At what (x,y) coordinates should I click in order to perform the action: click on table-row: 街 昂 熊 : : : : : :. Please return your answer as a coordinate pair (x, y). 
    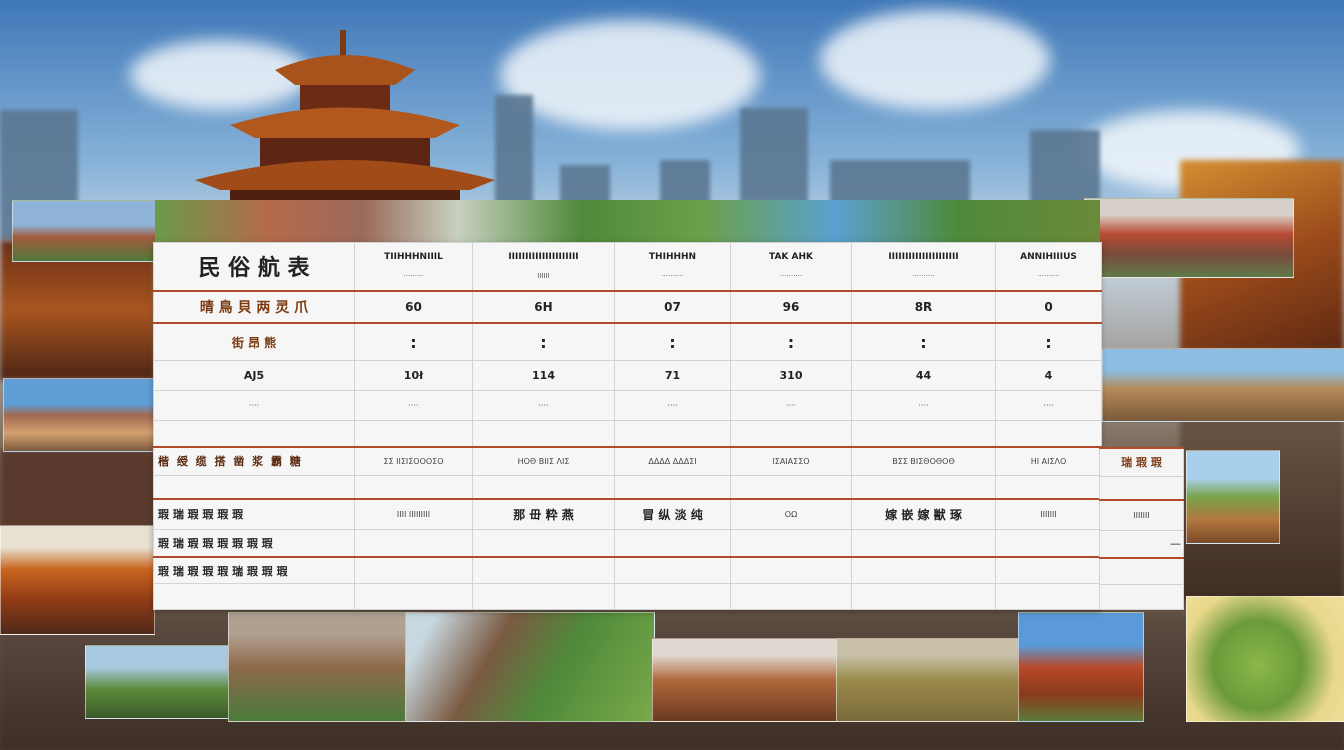
    Looking at the image, I should click on (627, 342).